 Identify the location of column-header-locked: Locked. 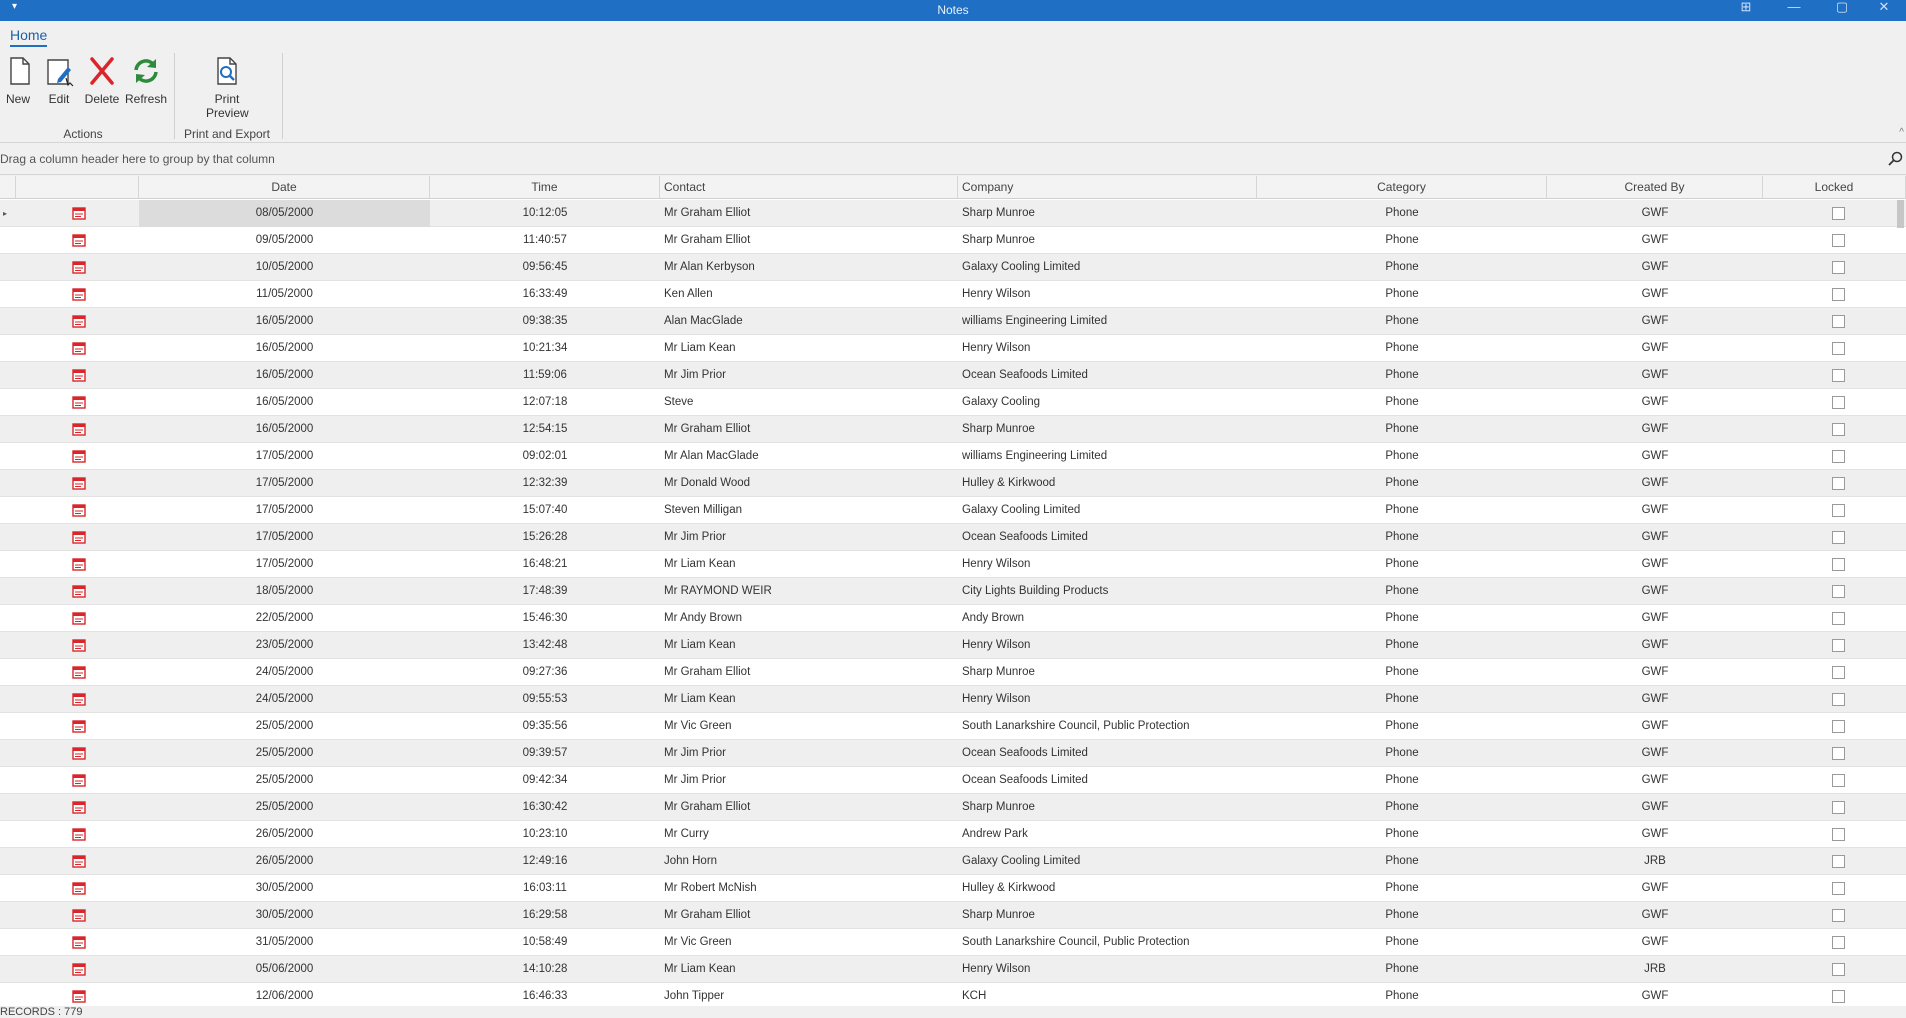
(1834, 187).